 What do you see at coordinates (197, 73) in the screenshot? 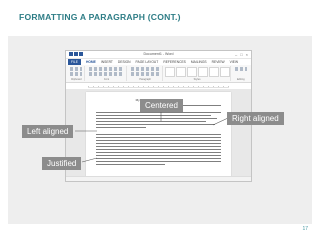
I see `ribbon-group-styles: Styles` at bounding box center [197, 73].